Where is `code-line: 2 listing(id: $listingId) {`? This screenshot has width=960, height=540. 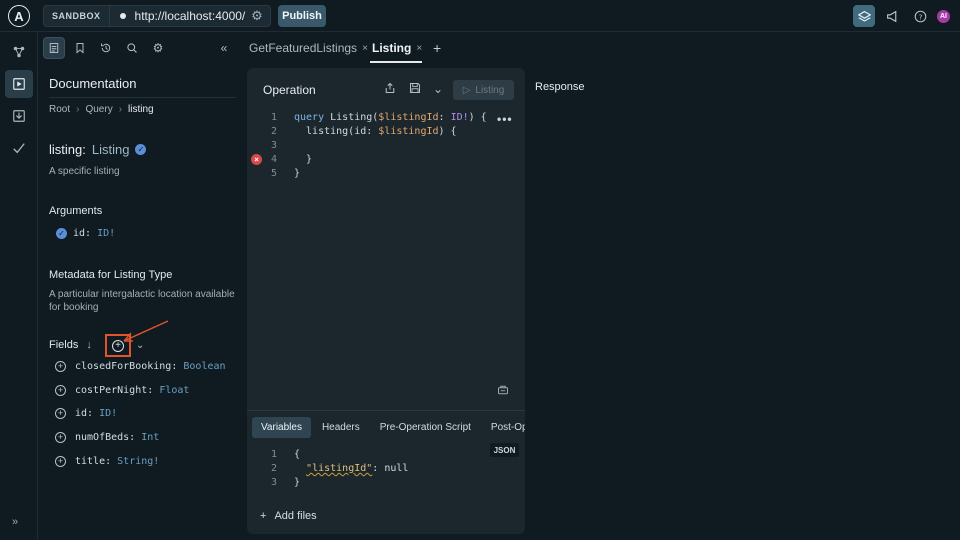
code-line: 2 listing(id: $listingId) { is located at coordinates (386, 132).